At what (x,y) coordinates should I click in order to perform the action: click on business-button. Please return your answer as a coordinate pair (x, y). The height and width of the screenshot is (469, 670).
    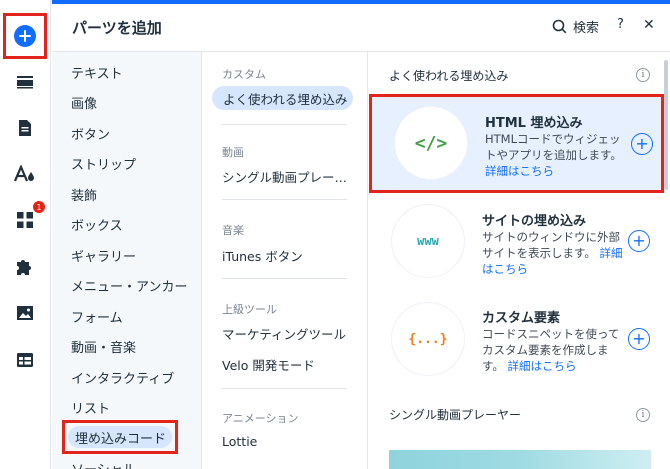
    Looking at the image, I should click on (25, 267).